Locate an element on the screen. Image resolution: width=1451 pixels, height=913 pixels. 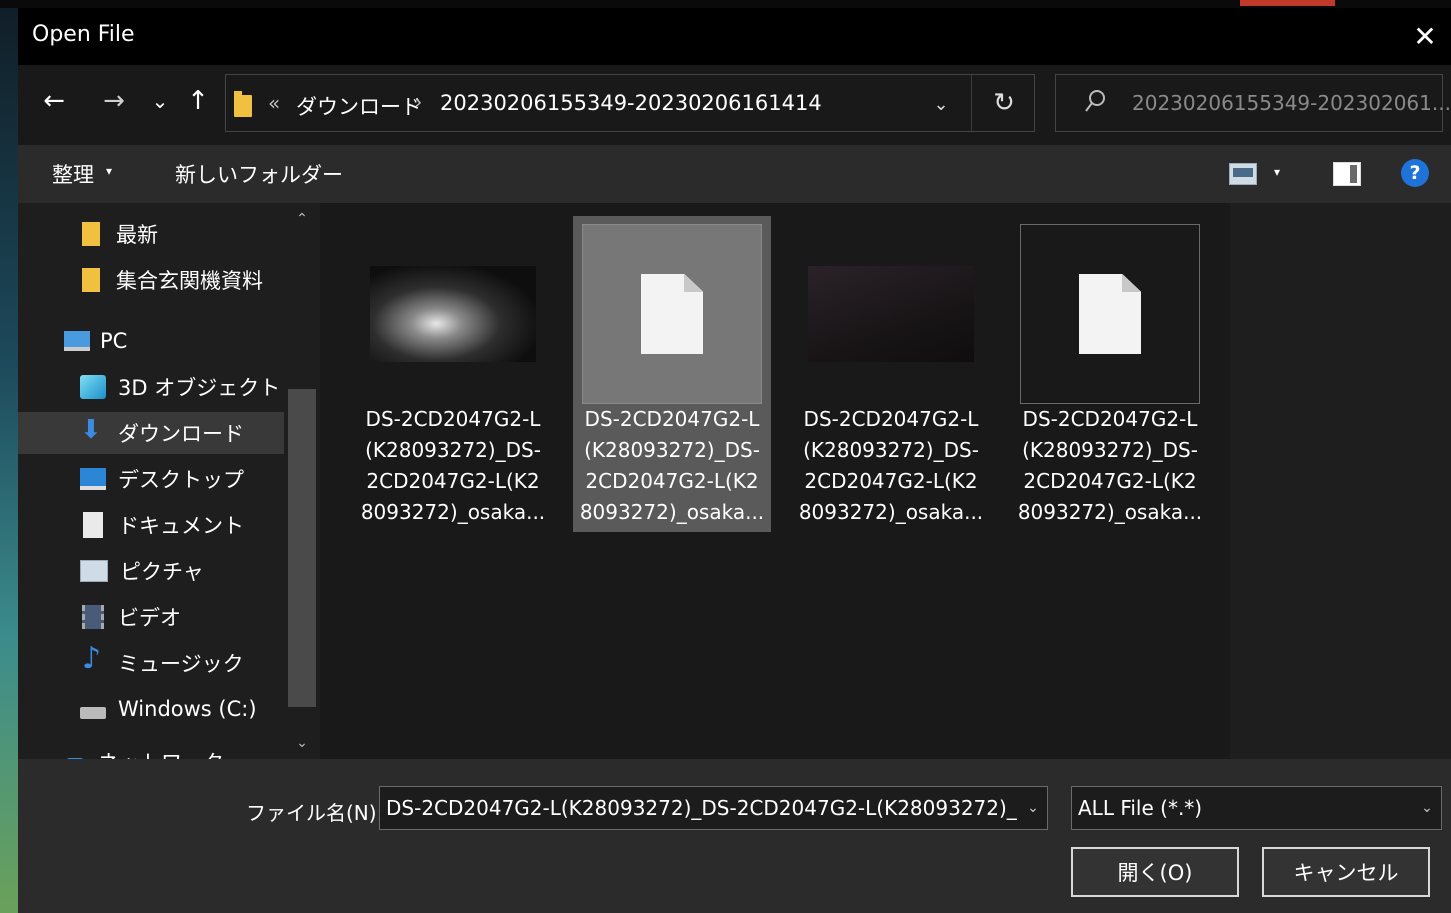
sidebar-item-3d-objects: 3D オブジェクト is located at coordinates (180, 387).